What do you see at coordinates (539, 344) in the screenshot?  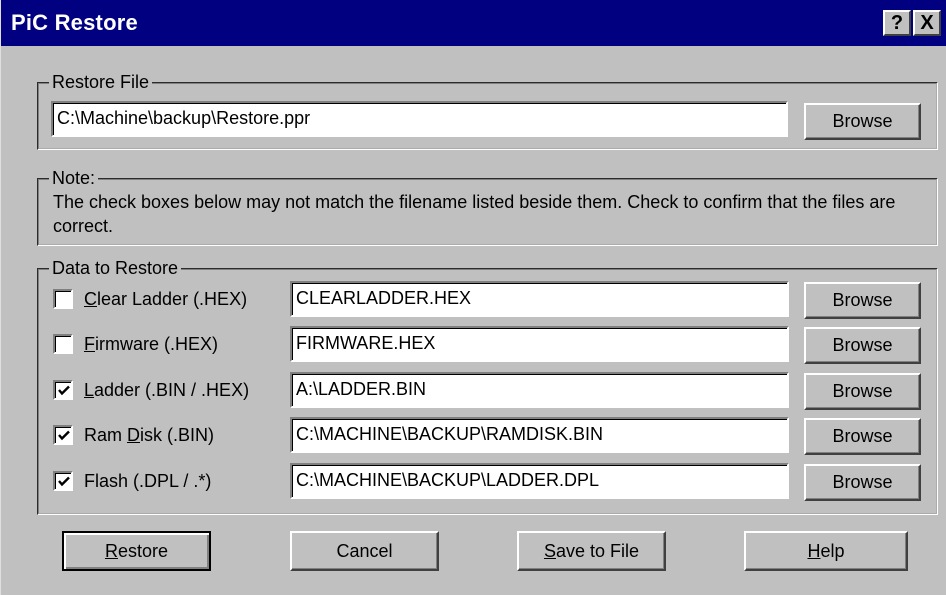 I see `restore-row-file-input: FIRMWARE.HEX` at bounding box center [539, 344].